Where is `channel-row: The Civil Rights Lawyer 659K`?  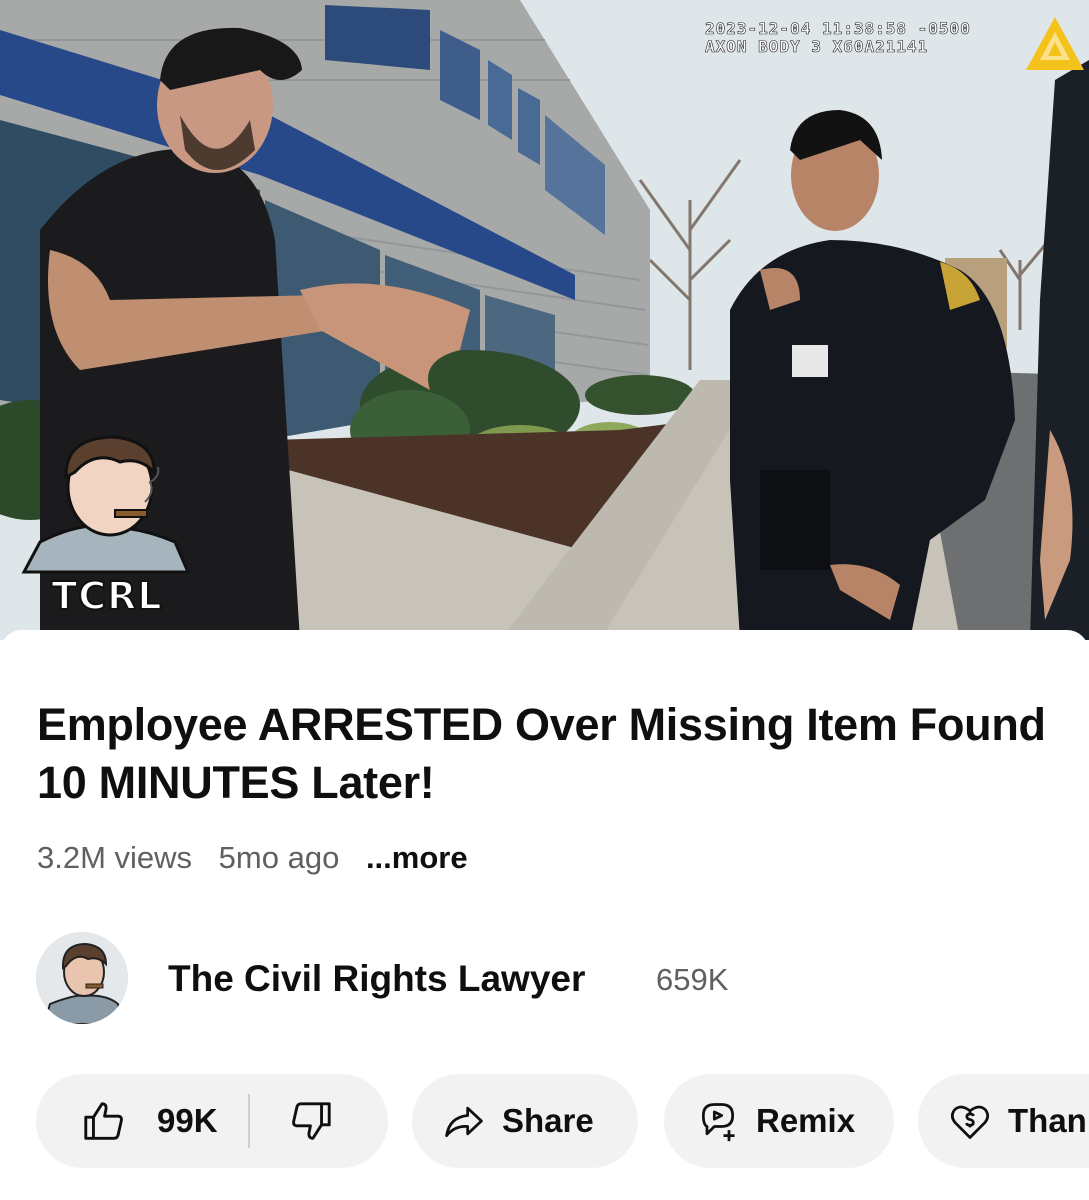 channel-row: The Civil Rights Lawyer 659K is located at coordinates (536, 978).